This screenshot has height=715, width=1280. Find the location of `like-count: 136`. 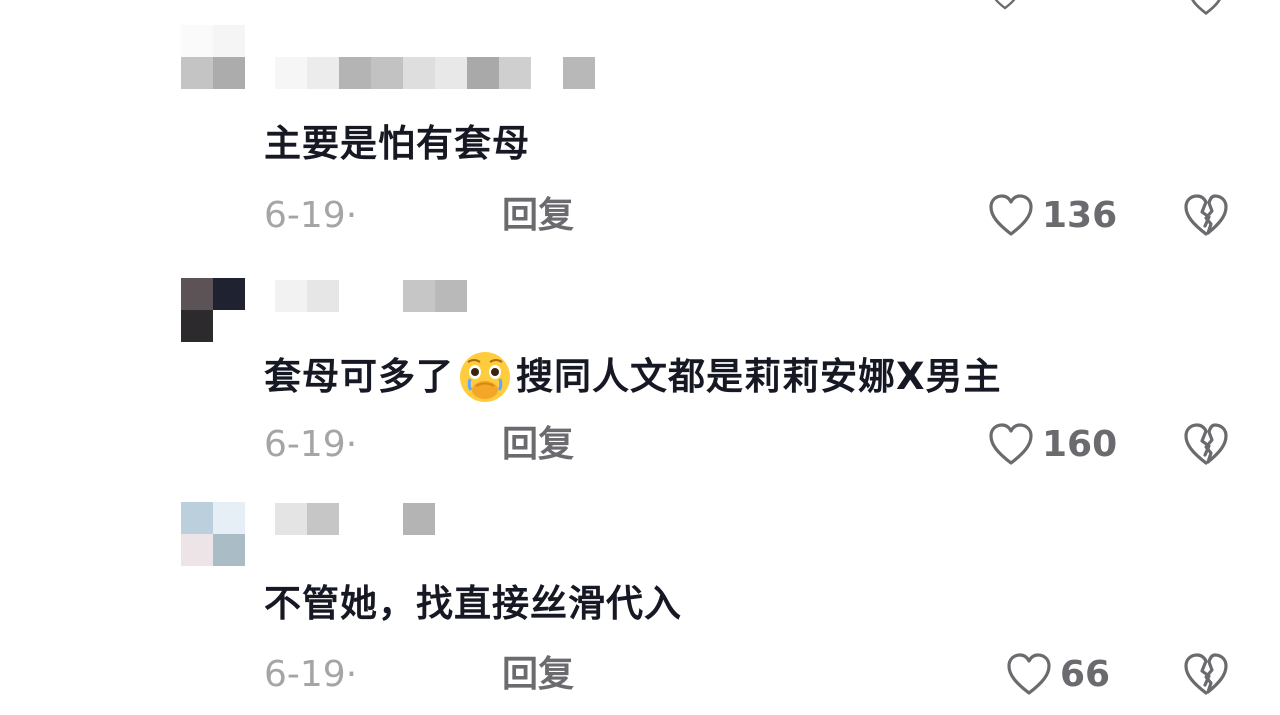

like-count: 136 is located at coordinates (1080, 215).